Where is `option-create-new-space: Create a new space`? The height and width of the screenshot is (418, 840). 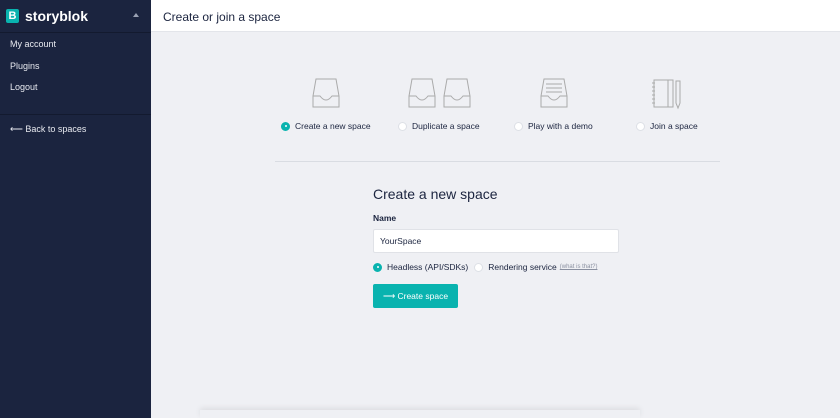
option-create-new-space: Create a new space is located at coordinates (326, 126).